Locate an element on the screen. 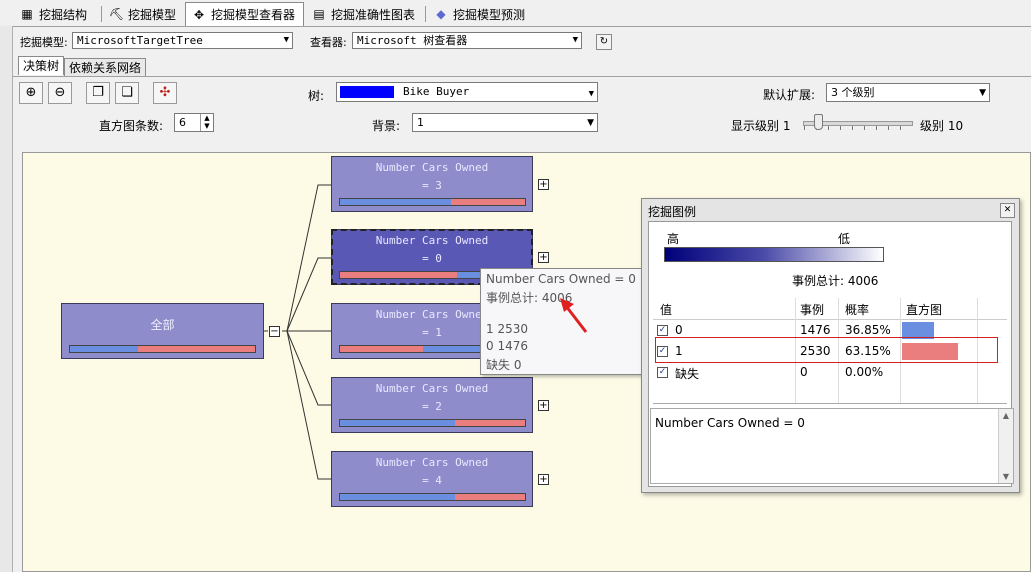 The height and width of the screenshot is (572, 1031). tree-node-cars-3: Number Cars Owned = 3 is located at coordinates (432, 184).